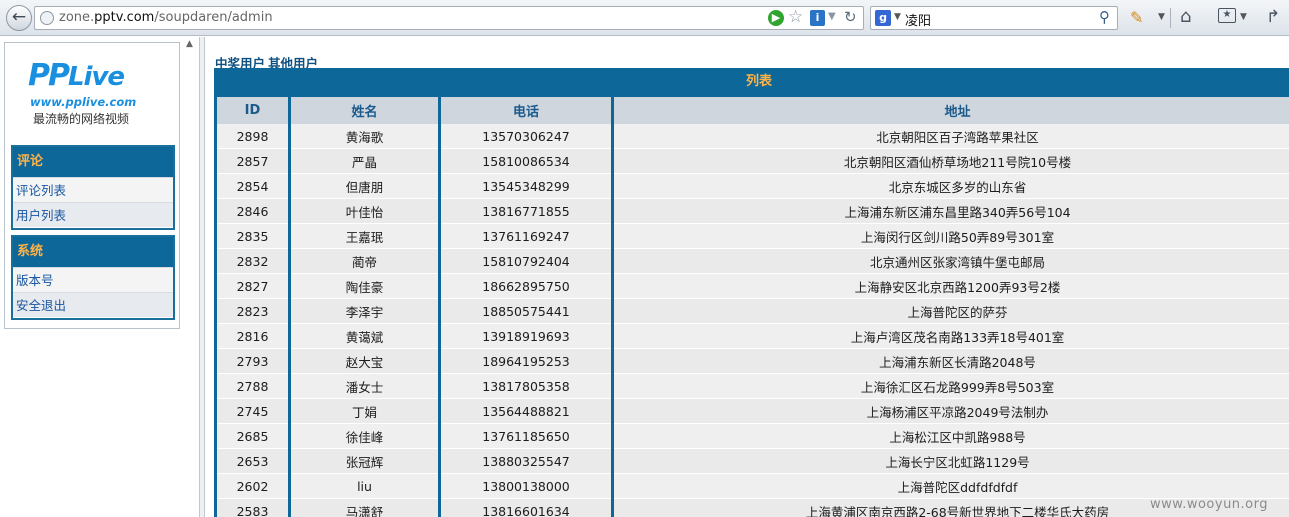 The width and height of the screenshot is (1289, 517). Describe the element at coordinates (526, 508) in the screenshot. I see `cell-phone: 13816601634` at that location.